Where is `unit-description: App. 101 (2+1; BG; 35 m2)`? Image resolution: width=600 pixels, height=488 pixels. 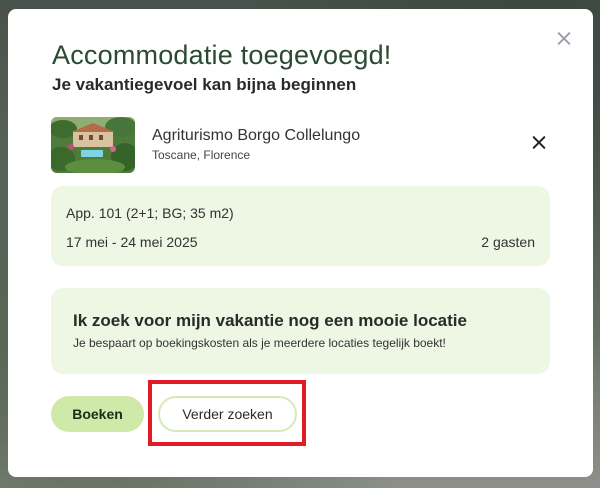 unit-description: App. 101 (2+1; BG; 35 m2) is located at coordinates (150, 213).